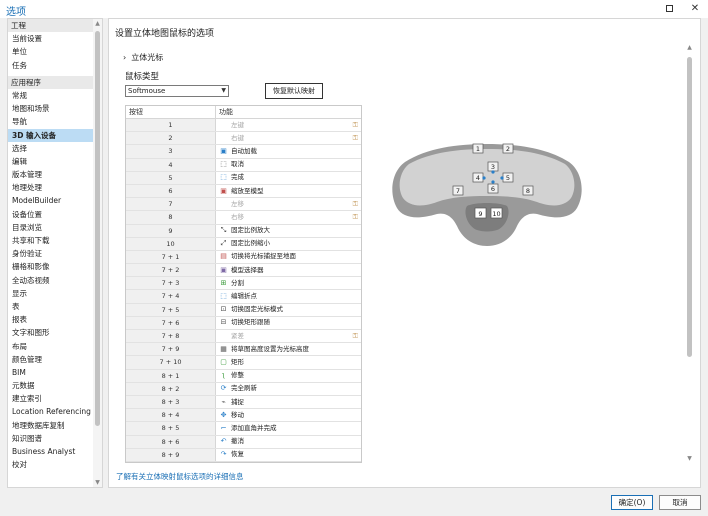  I want to click on function-cell: ʅ 修整, so click(288, 376).